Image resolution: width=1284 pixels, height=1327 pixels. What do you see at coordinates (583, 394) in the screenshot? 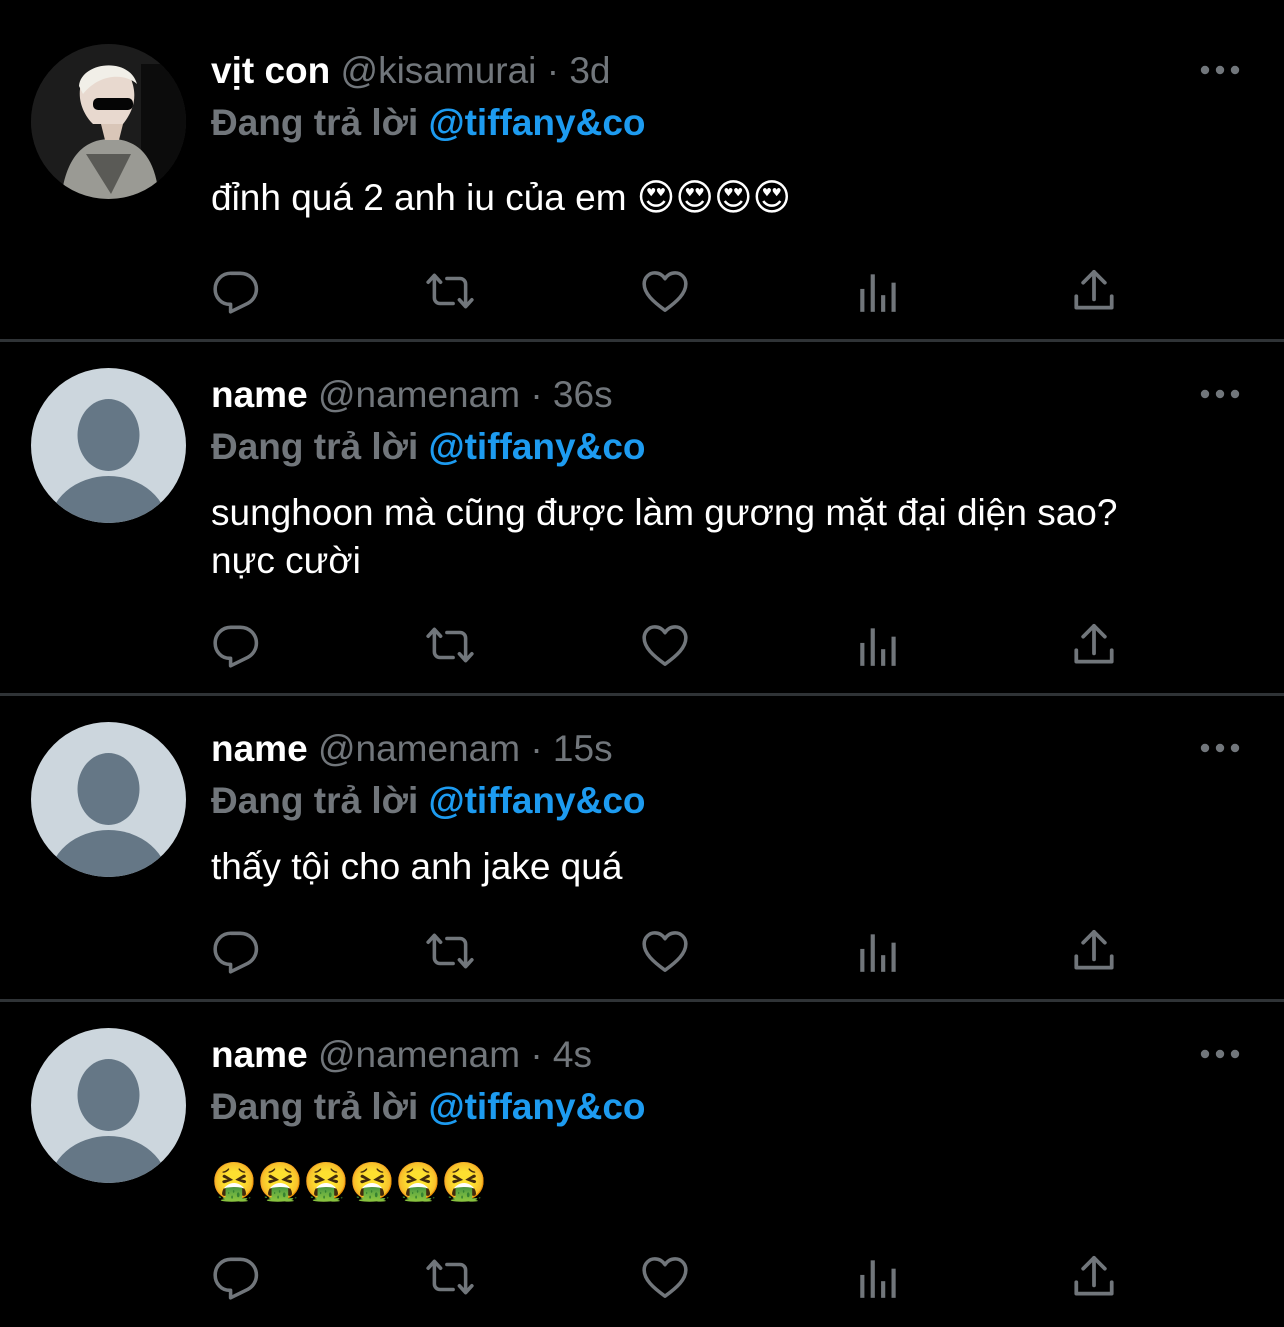
I see `timestamp: 36s` at bounding box center [583, 394].